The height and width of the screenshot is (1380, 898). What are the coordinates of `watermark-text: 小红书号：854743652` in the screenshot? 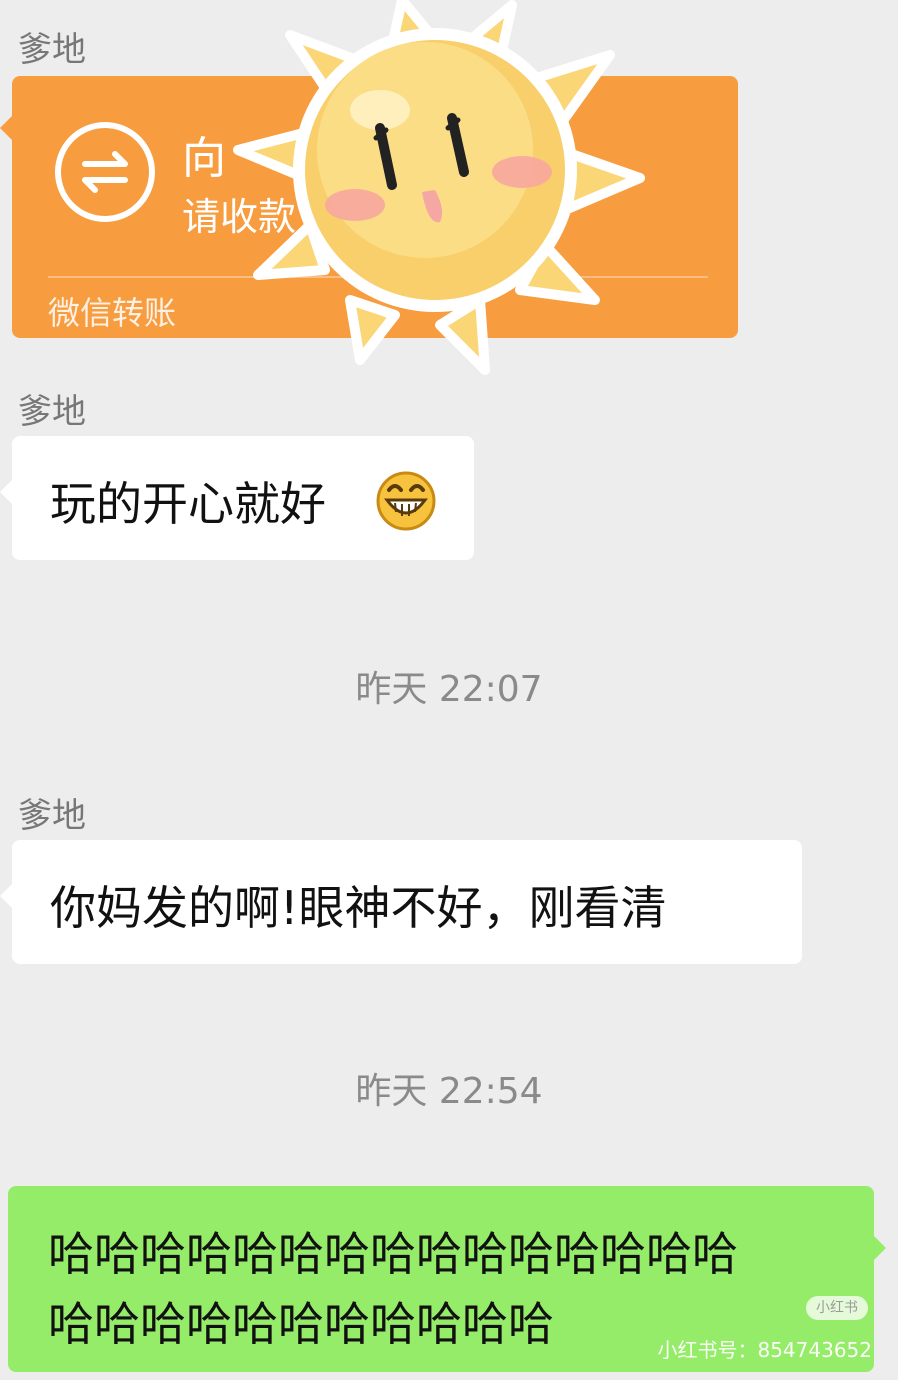 It's located at (764, 1350).